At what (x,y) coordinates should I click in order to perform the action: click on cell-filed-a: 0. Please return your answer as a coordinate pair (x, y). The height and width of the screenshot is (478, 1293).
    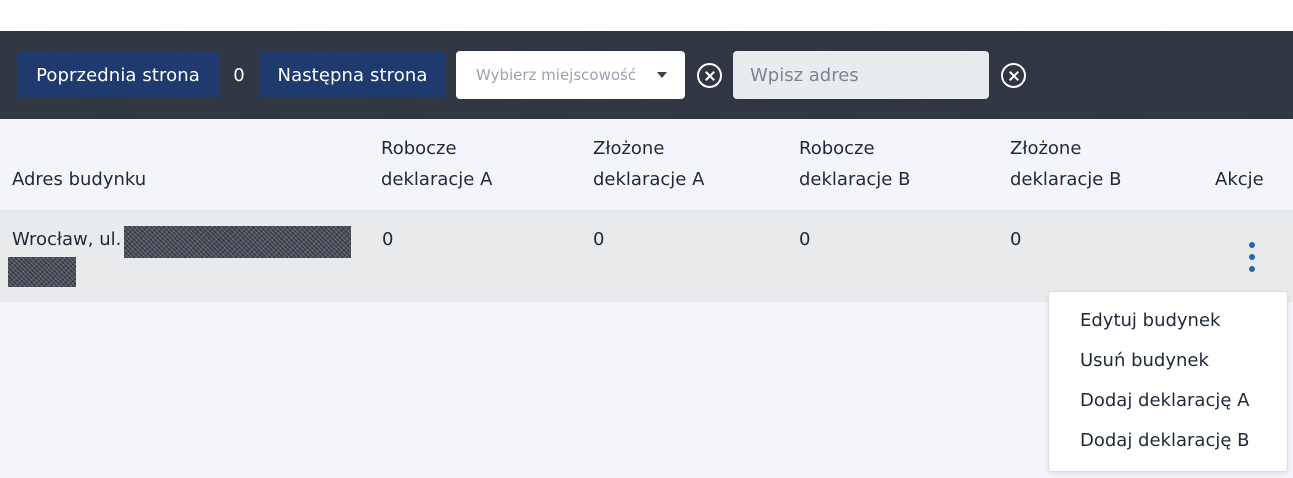
    Looking at the image, I should click on (599, 239).